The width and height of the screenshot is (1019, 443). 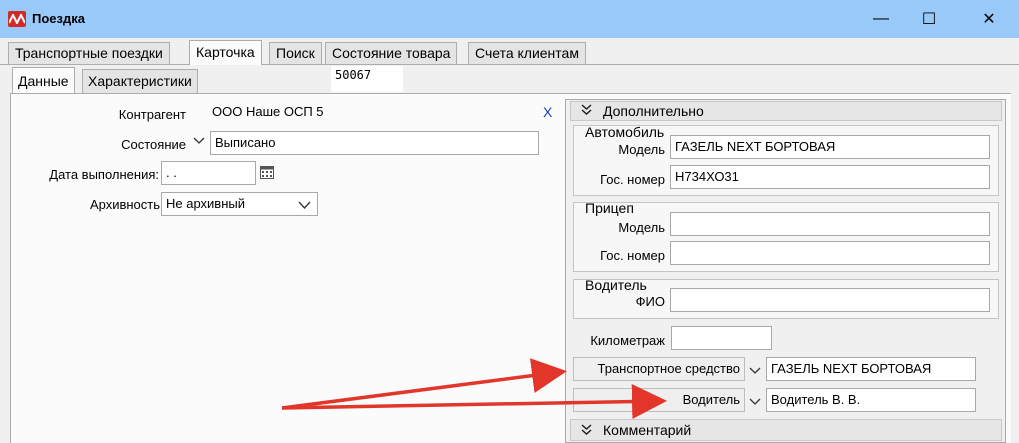 I want to click on driver-fio-label: ФИО, so click(x=650, y=301).